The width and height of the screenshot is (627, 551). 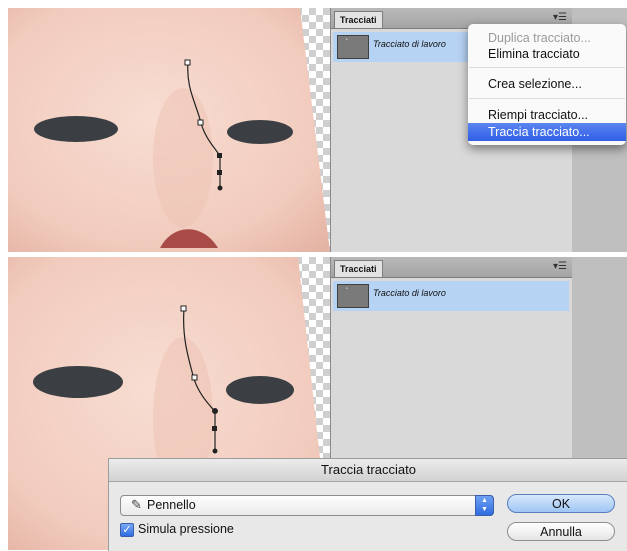 What do you see at coordinates (484, 505) in the screenshot?
I see `select-arrows-icon: ▲ ▼` at bounding box center [484, 505].